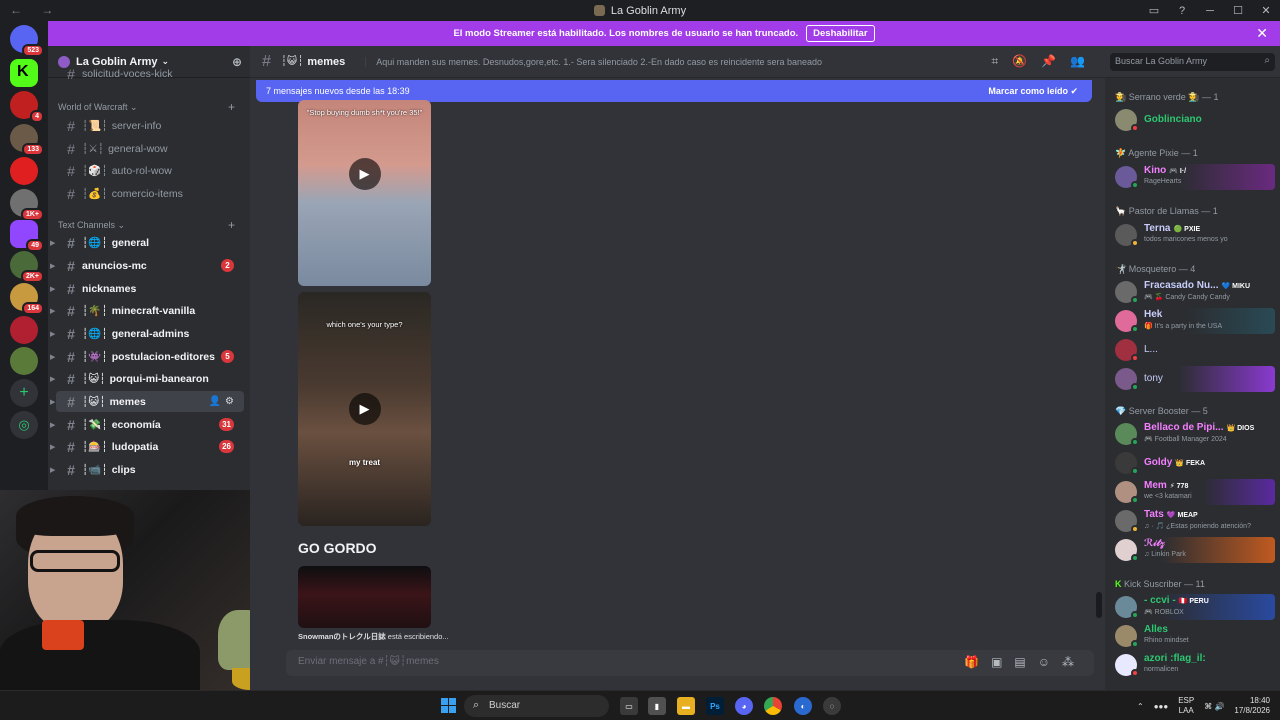  Describe the element at coordinates (150, 170) in the screenshot. I see `channel-auto-rol-wow: # ┆🎲┆ auto-rol-wow` at that location.